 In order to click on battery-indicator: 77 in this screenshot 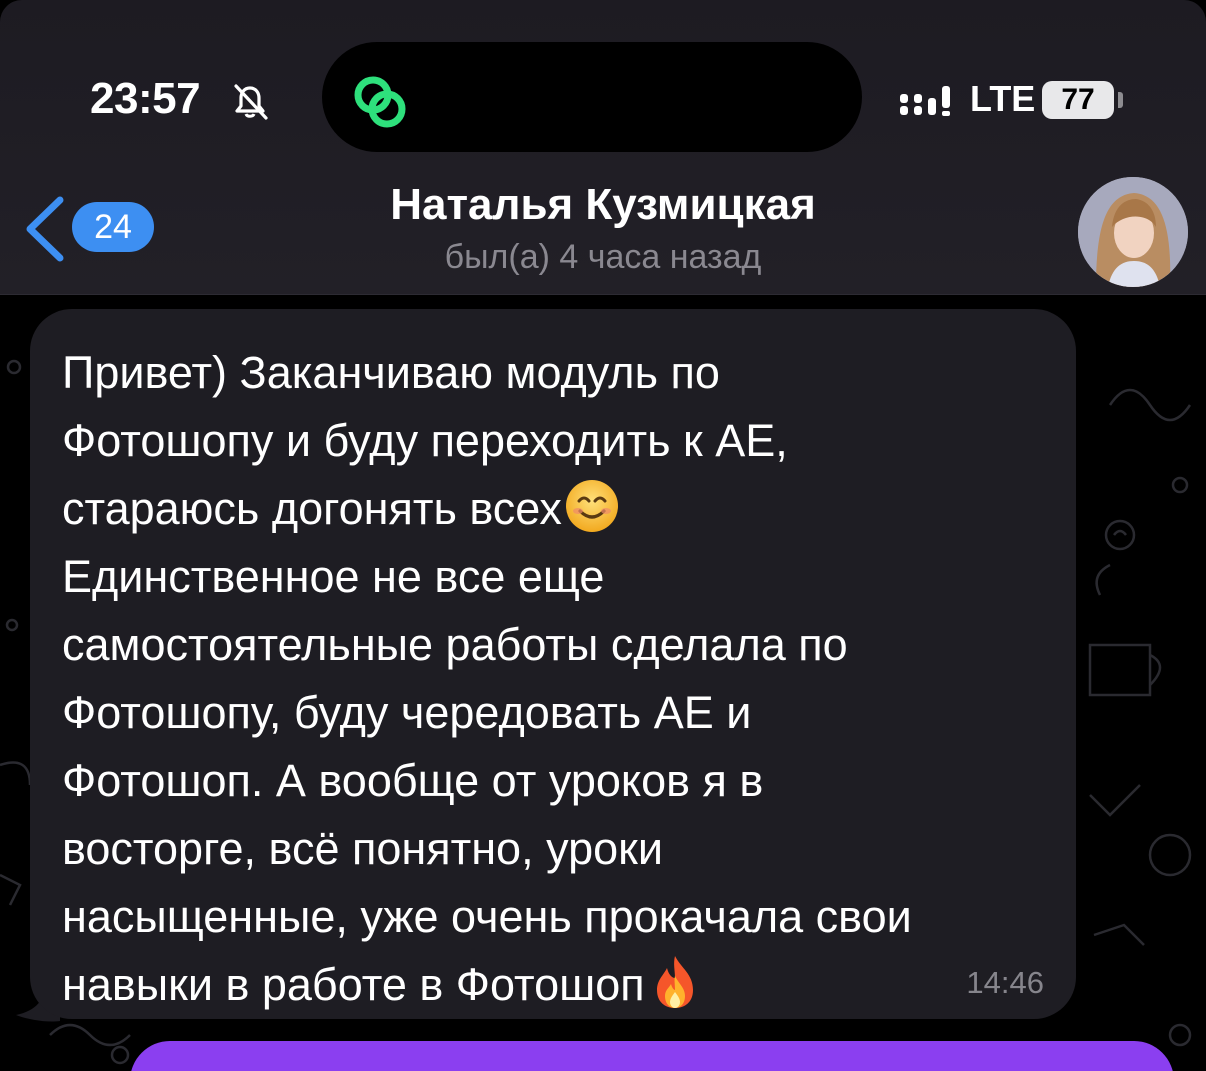, I will do `click(1078, 100)`.